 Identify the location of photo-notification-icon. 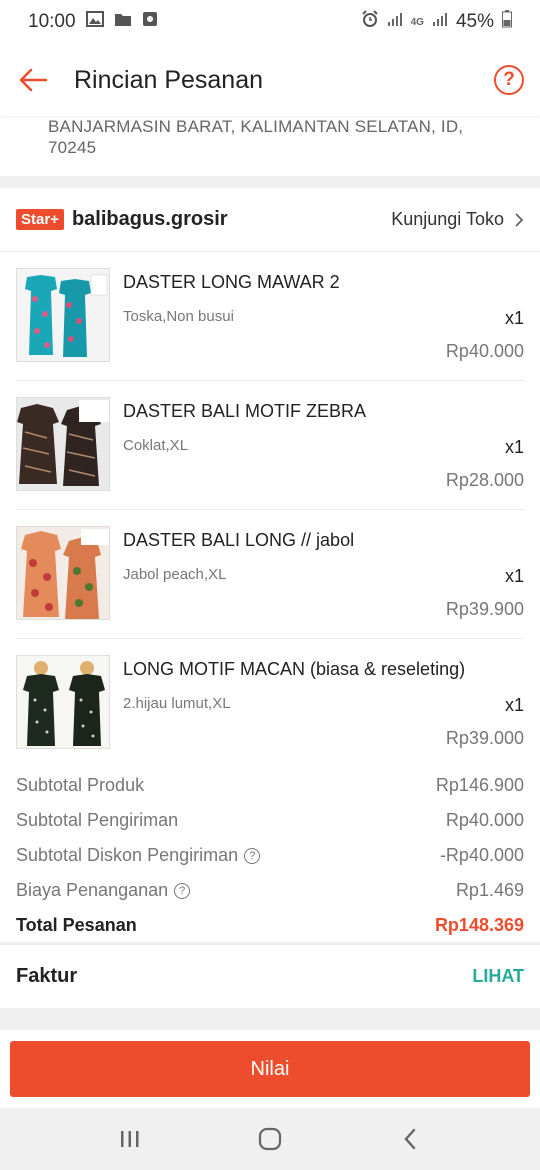
(94, 22).